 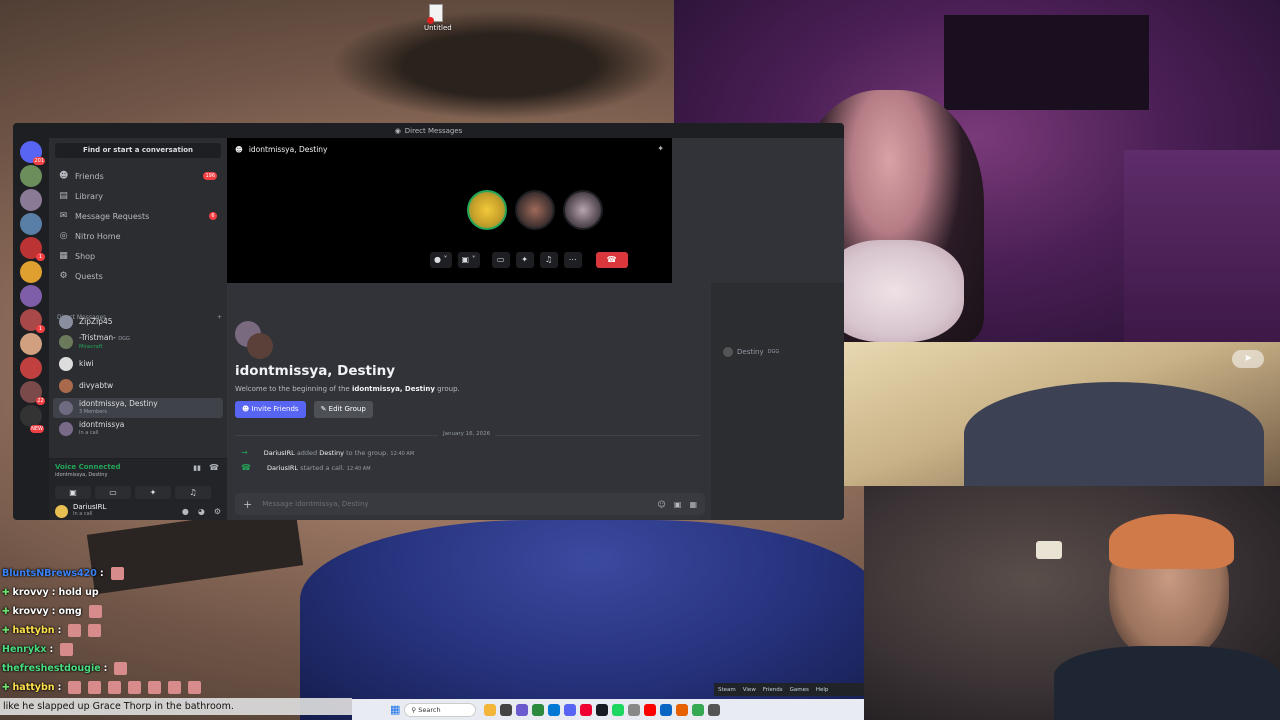 I want to click on dm-item-active: idontmissya, Destiny 3 Members, so click(x=138, y=408).